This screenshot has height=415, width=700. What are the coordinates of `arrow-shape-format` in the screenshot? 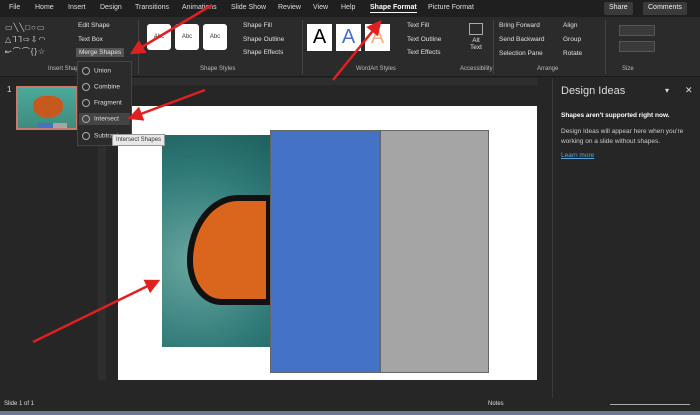 It's located at (357, 50).